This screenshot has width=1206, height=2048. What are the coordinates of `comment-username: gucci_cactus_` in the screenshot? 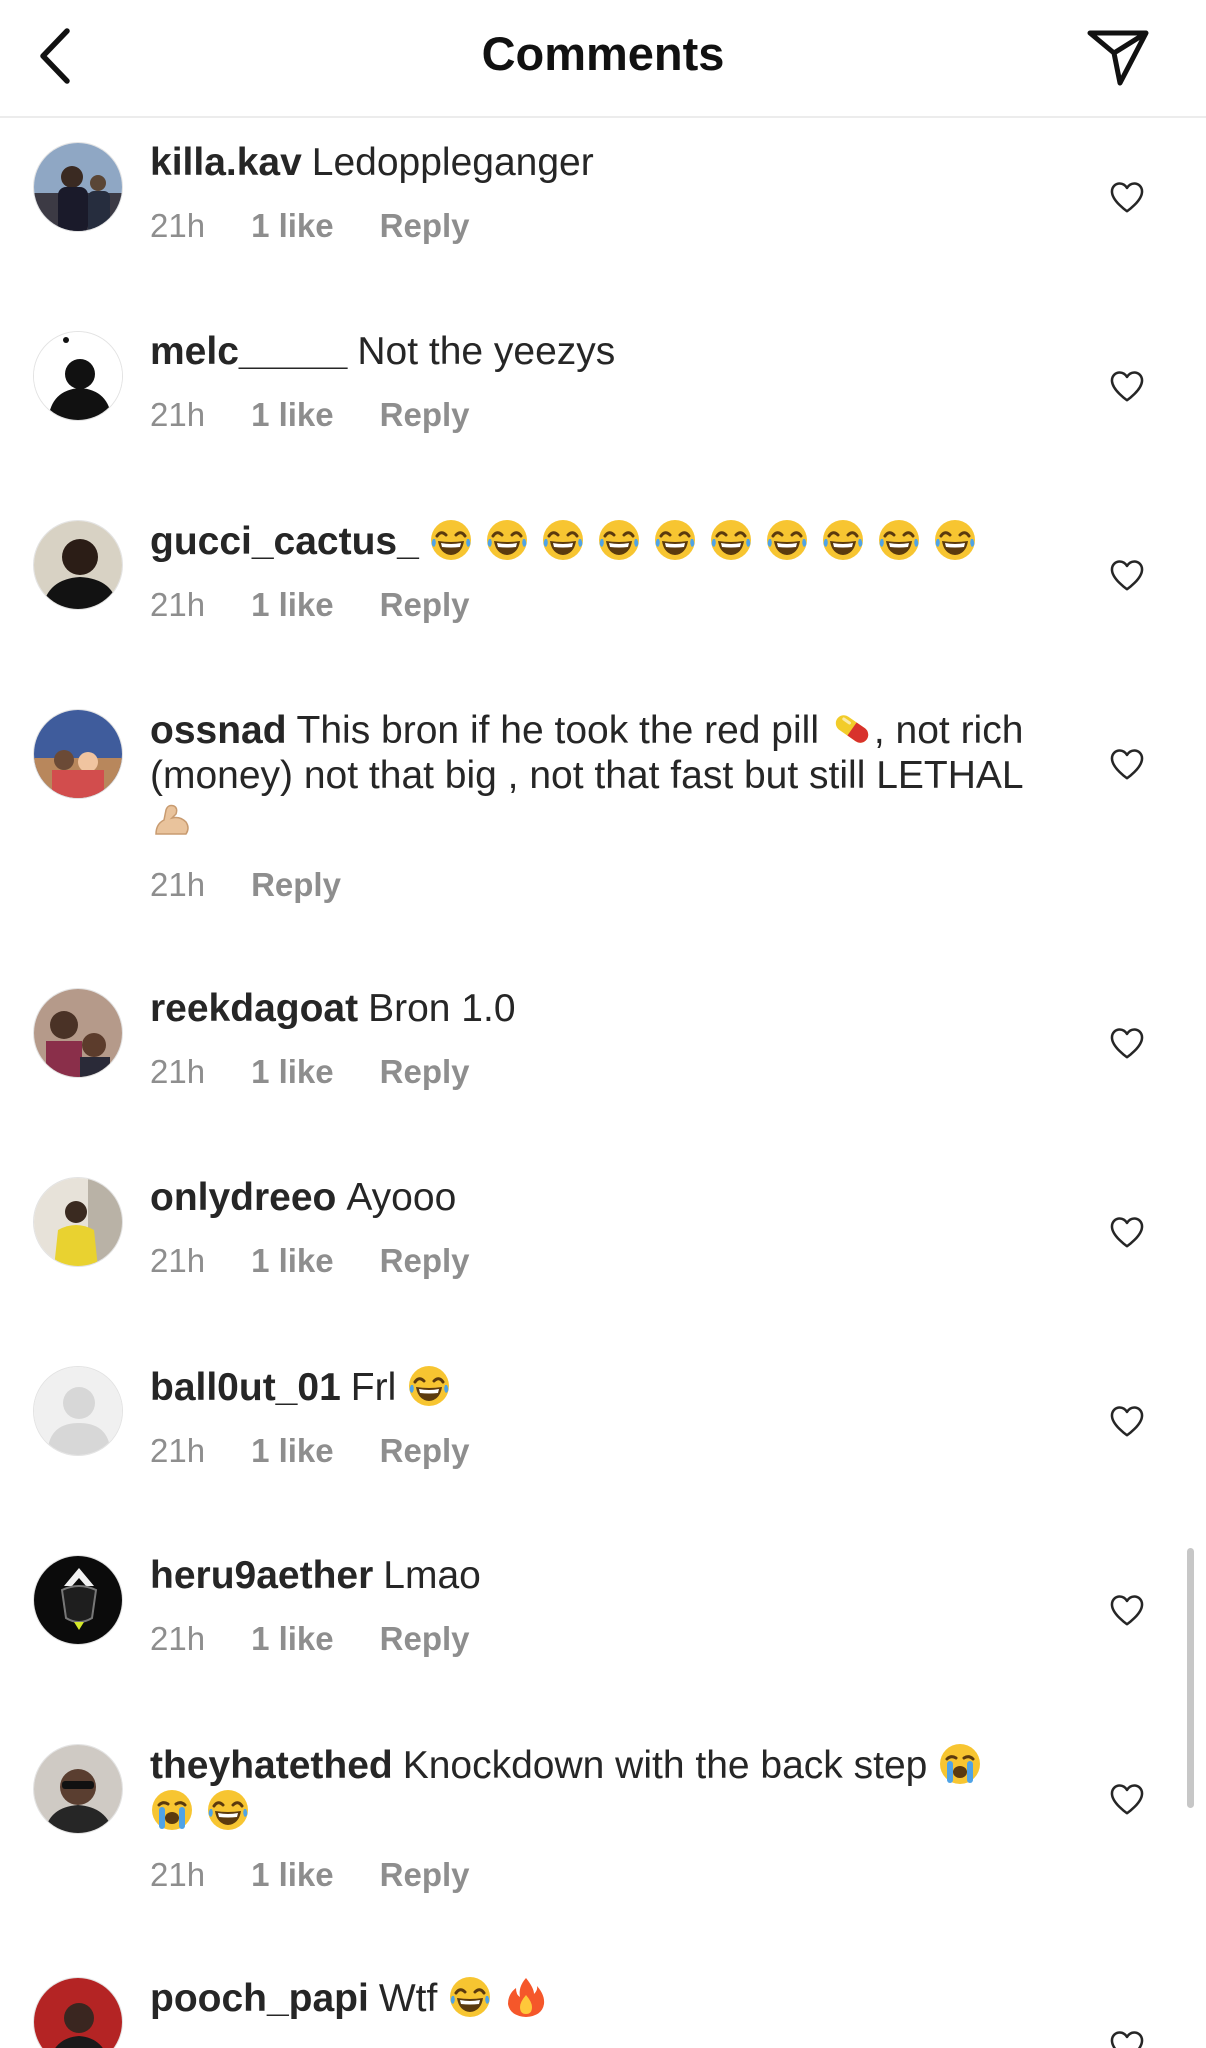 It's located at (284, 541).